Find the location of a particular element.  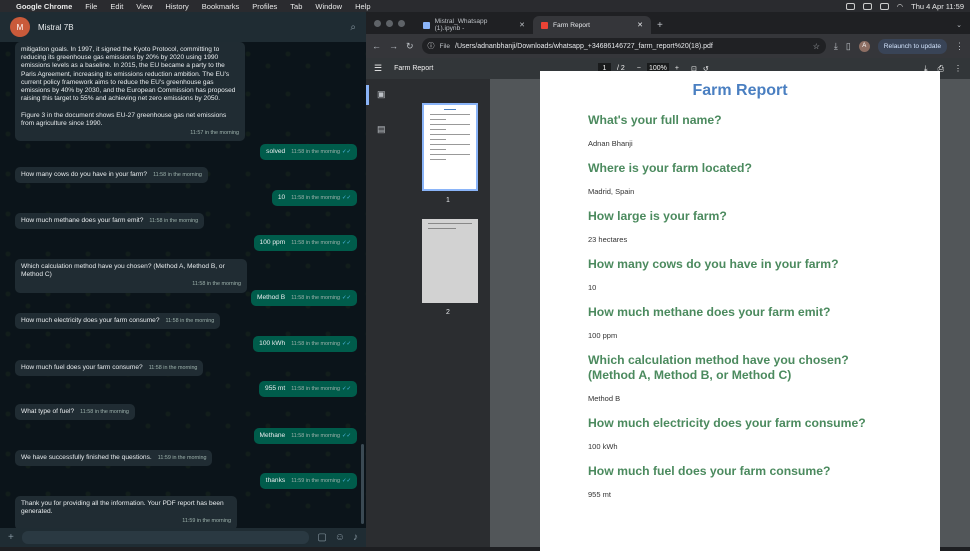

menu-view: View is located at coordinates (144, 6).